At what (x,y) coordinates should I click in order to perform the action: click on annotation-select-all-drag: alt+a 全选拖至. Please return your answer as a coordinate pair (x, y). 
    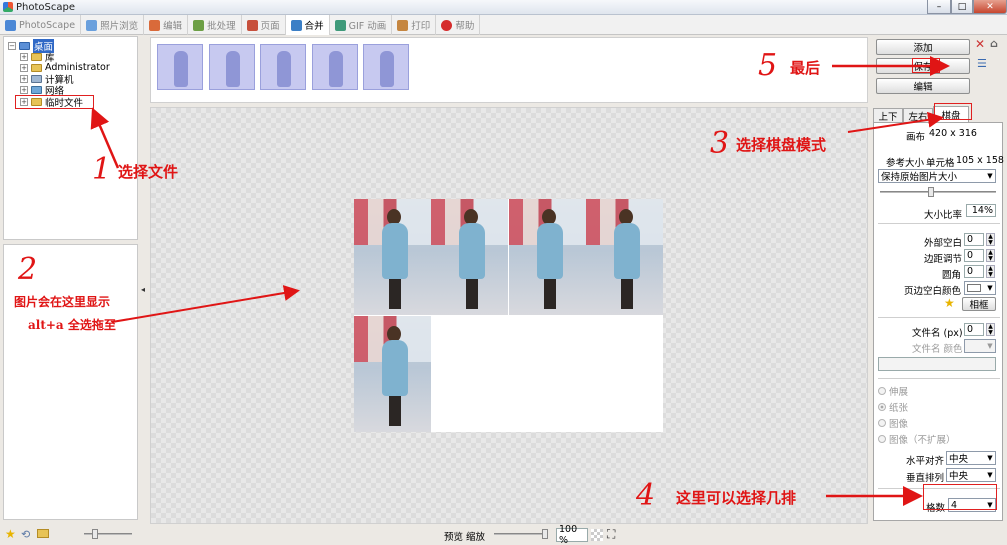
    Looking at the image, I should click on (72, 325).